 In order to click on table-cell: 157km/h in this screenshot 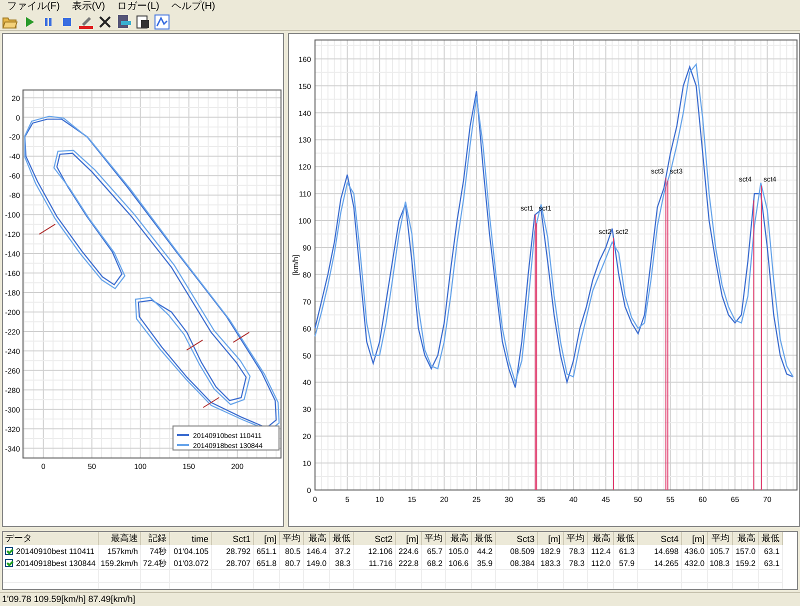, I will do `click(119, 551)`.